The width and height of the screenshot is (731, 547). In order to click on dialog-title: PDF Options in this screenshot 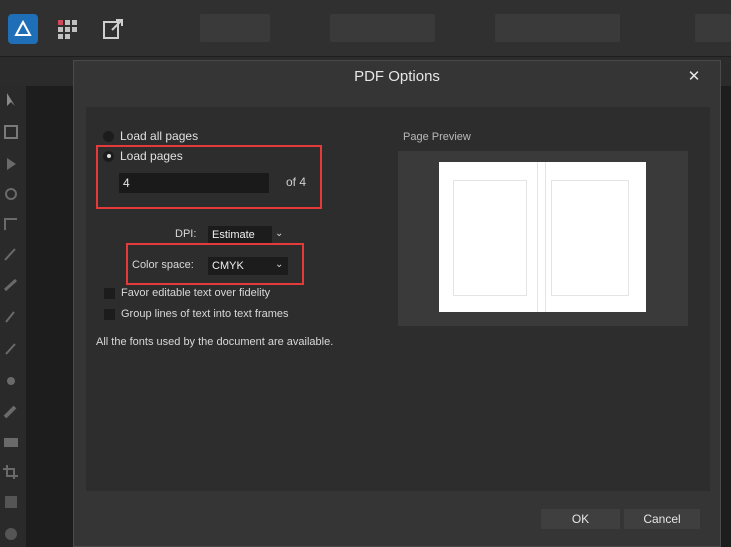, I will do `click(397, 76)`.